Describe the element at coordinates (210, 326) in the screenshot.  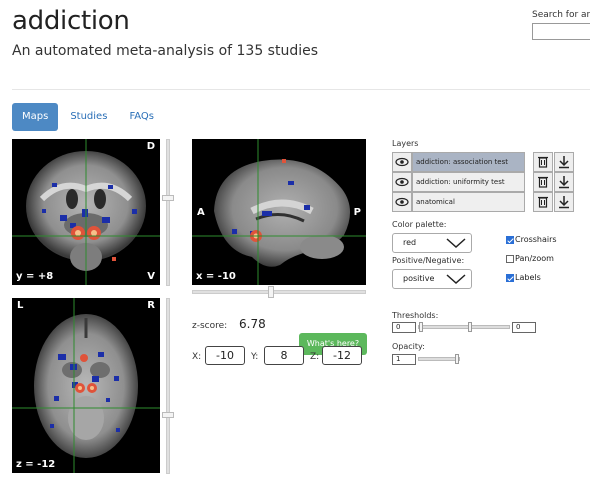
I see `zscore-label: z-score:` at that location.